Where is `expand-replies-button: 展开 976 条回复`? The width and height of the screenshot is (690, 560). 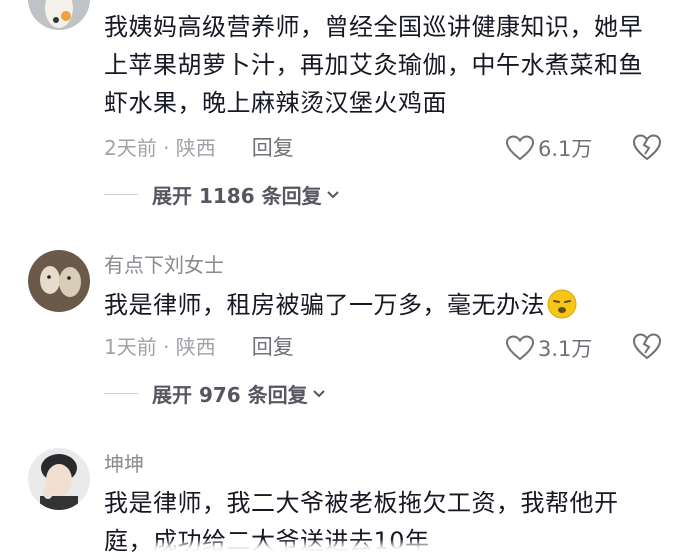 expand-replies-button: 展开 976 条回复 is located at coordinates (215, 393).